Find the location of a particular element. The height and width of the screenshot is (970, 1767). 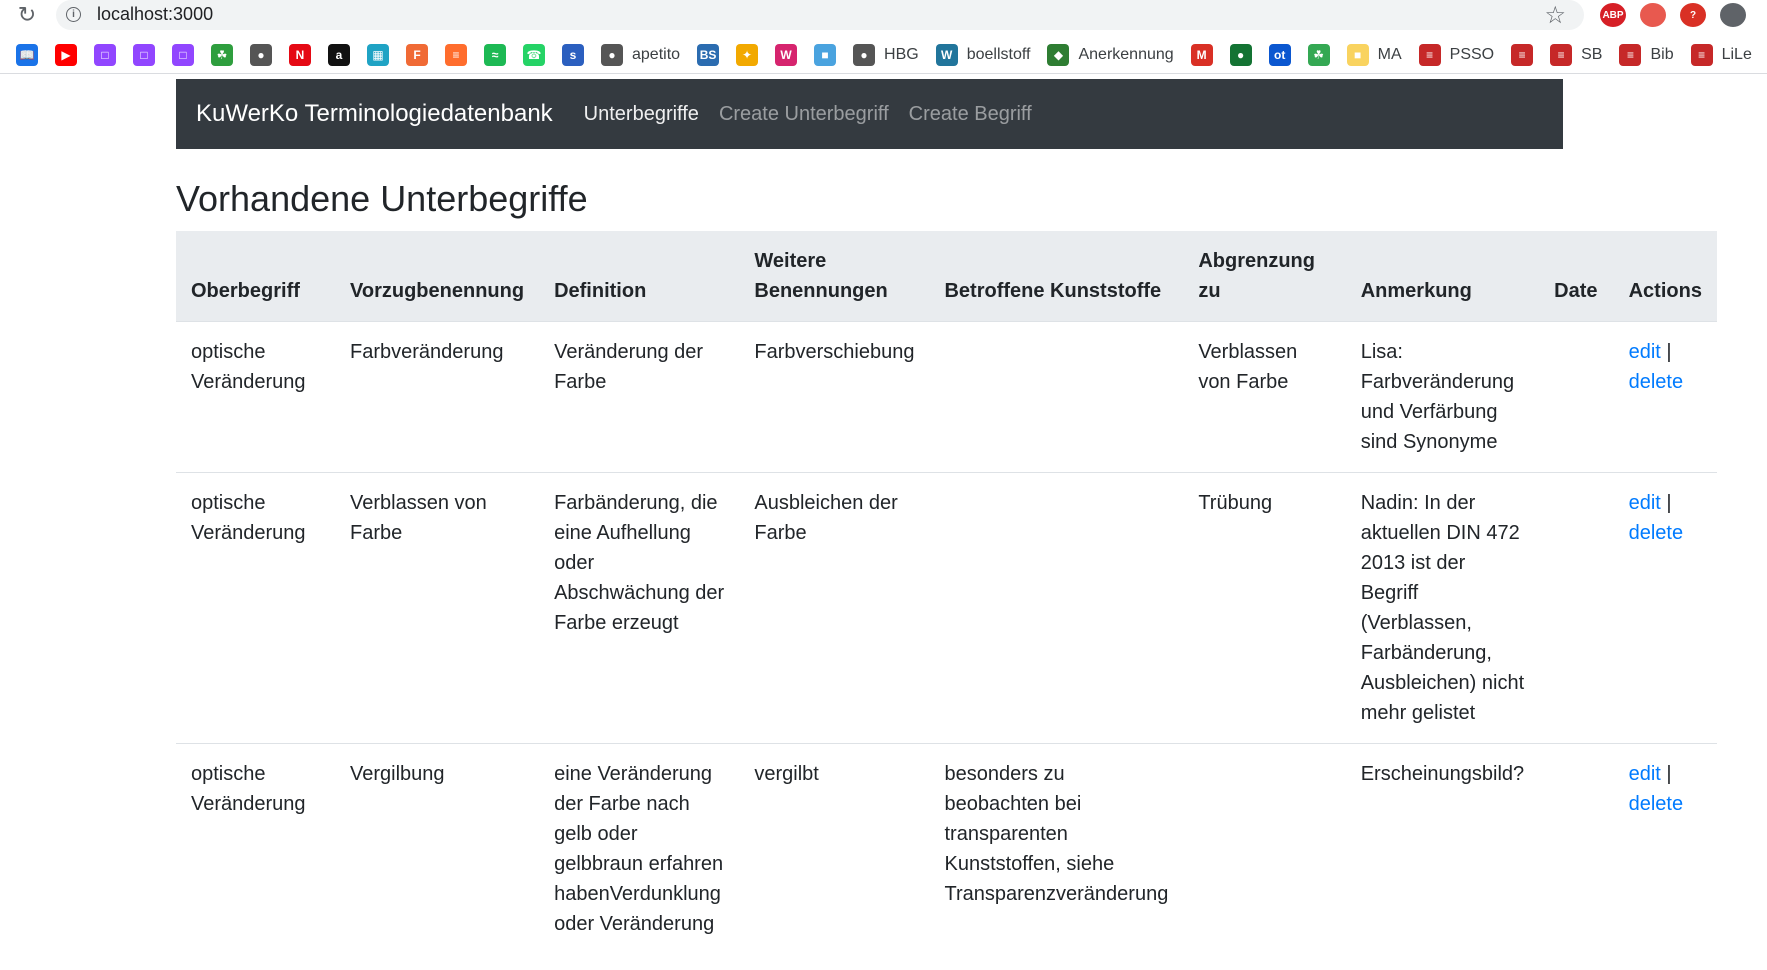

ot-icon: ot is located at coordinates (1279, 54).